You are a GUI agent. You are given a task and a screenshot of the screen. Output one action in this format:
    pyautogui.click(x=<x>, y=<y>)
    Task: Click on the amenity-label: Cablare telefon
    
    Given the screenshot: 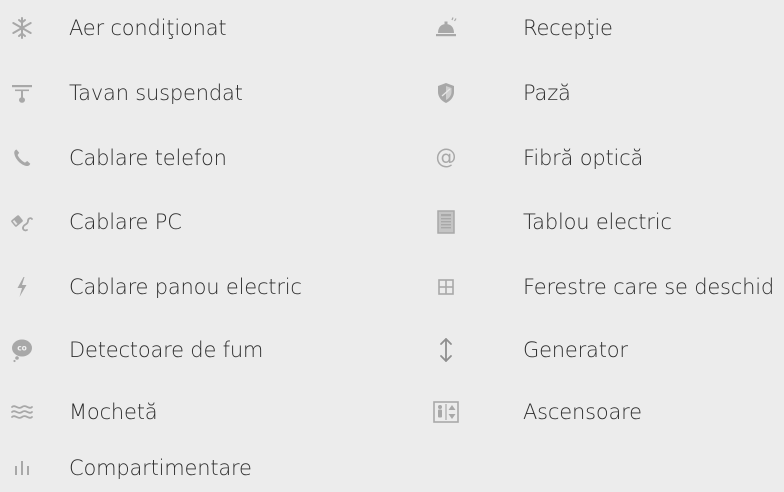 What is the action you would take?
    pyautogui.click(x=148, y=158)
    